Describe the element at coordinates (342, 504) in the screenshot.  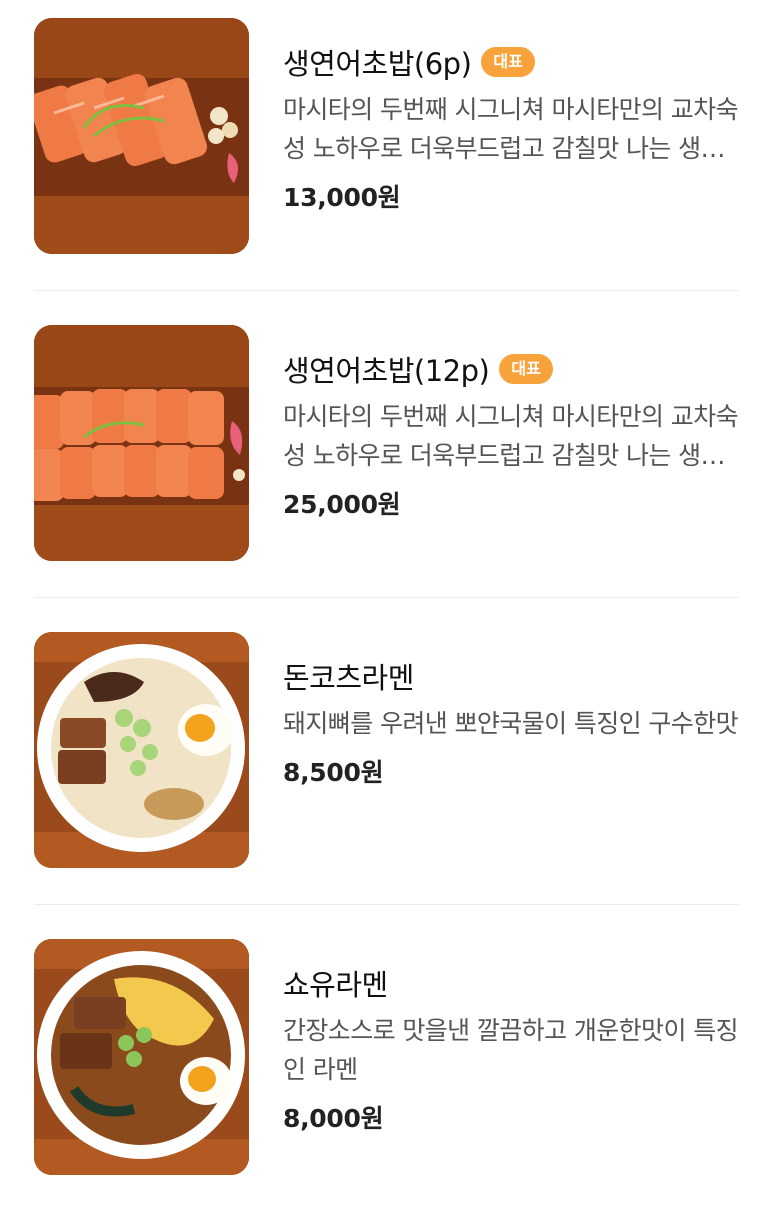
I see `menu-item-price: 25,000원` at that location.